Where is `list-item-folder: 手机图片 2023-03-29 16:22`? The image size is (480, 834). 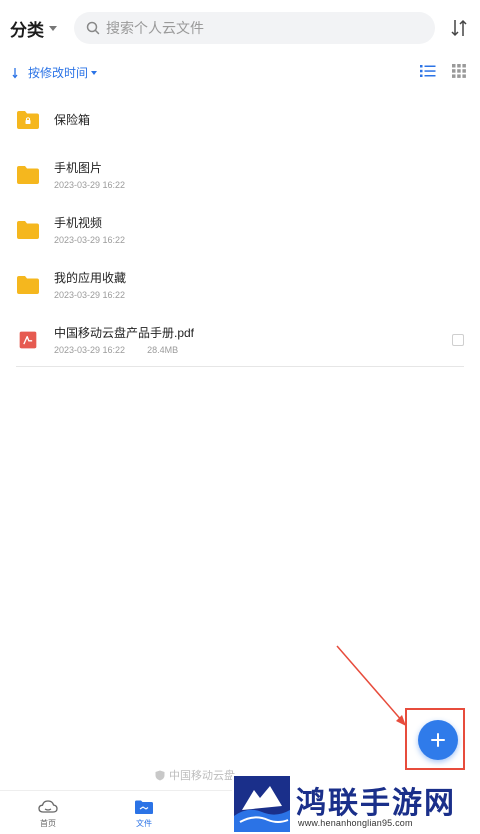 list-item-folder: 手机图片 2023-03-29 16:22 is located at coordinates (240, 174).